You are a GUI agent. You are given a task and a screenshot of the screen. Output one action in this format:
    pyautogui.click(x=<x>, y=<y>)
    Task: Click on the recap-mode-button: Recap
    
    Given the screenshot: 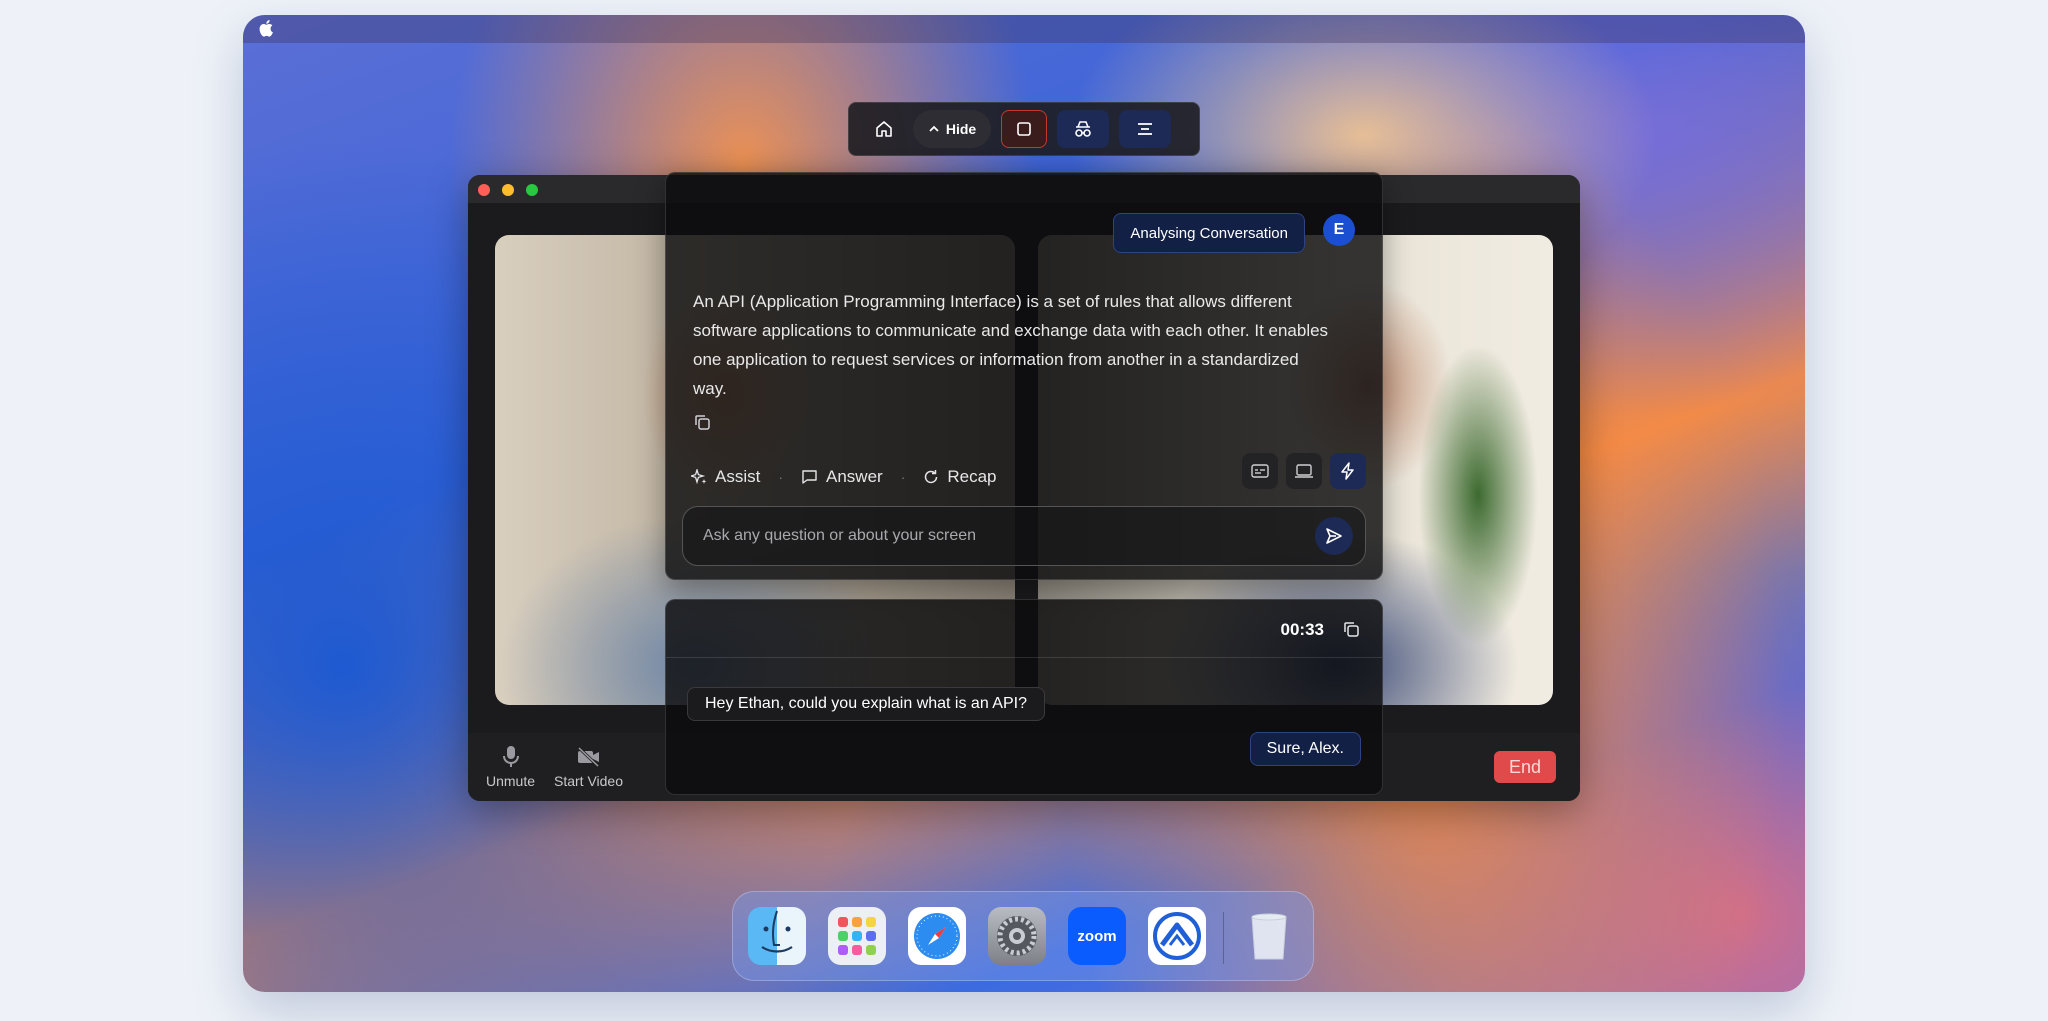 What is the action you would take?
    pyautogui.click(x=960, y=477)
    